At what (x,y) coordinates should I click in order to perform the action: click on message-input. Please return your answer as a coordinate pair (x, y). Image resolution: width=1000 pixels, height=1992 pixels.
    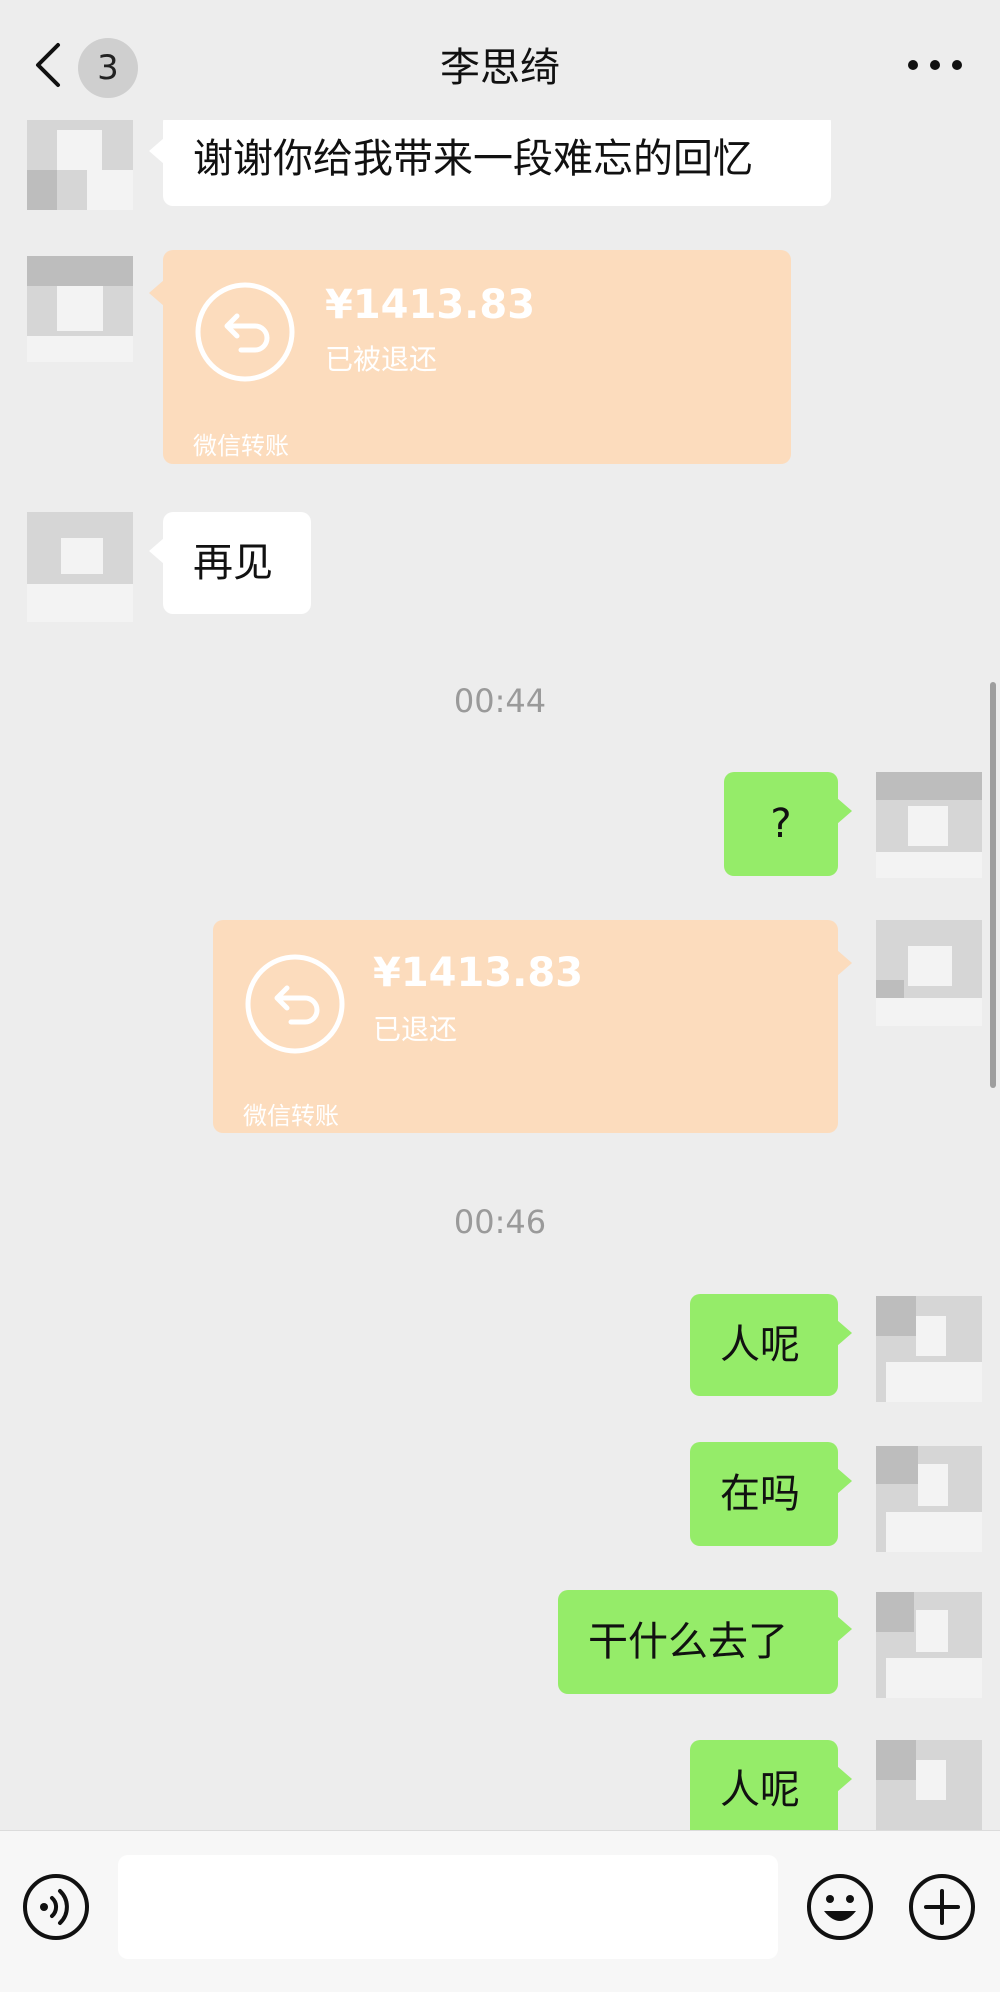
    Looking at the image, I should click on (448, 1907).